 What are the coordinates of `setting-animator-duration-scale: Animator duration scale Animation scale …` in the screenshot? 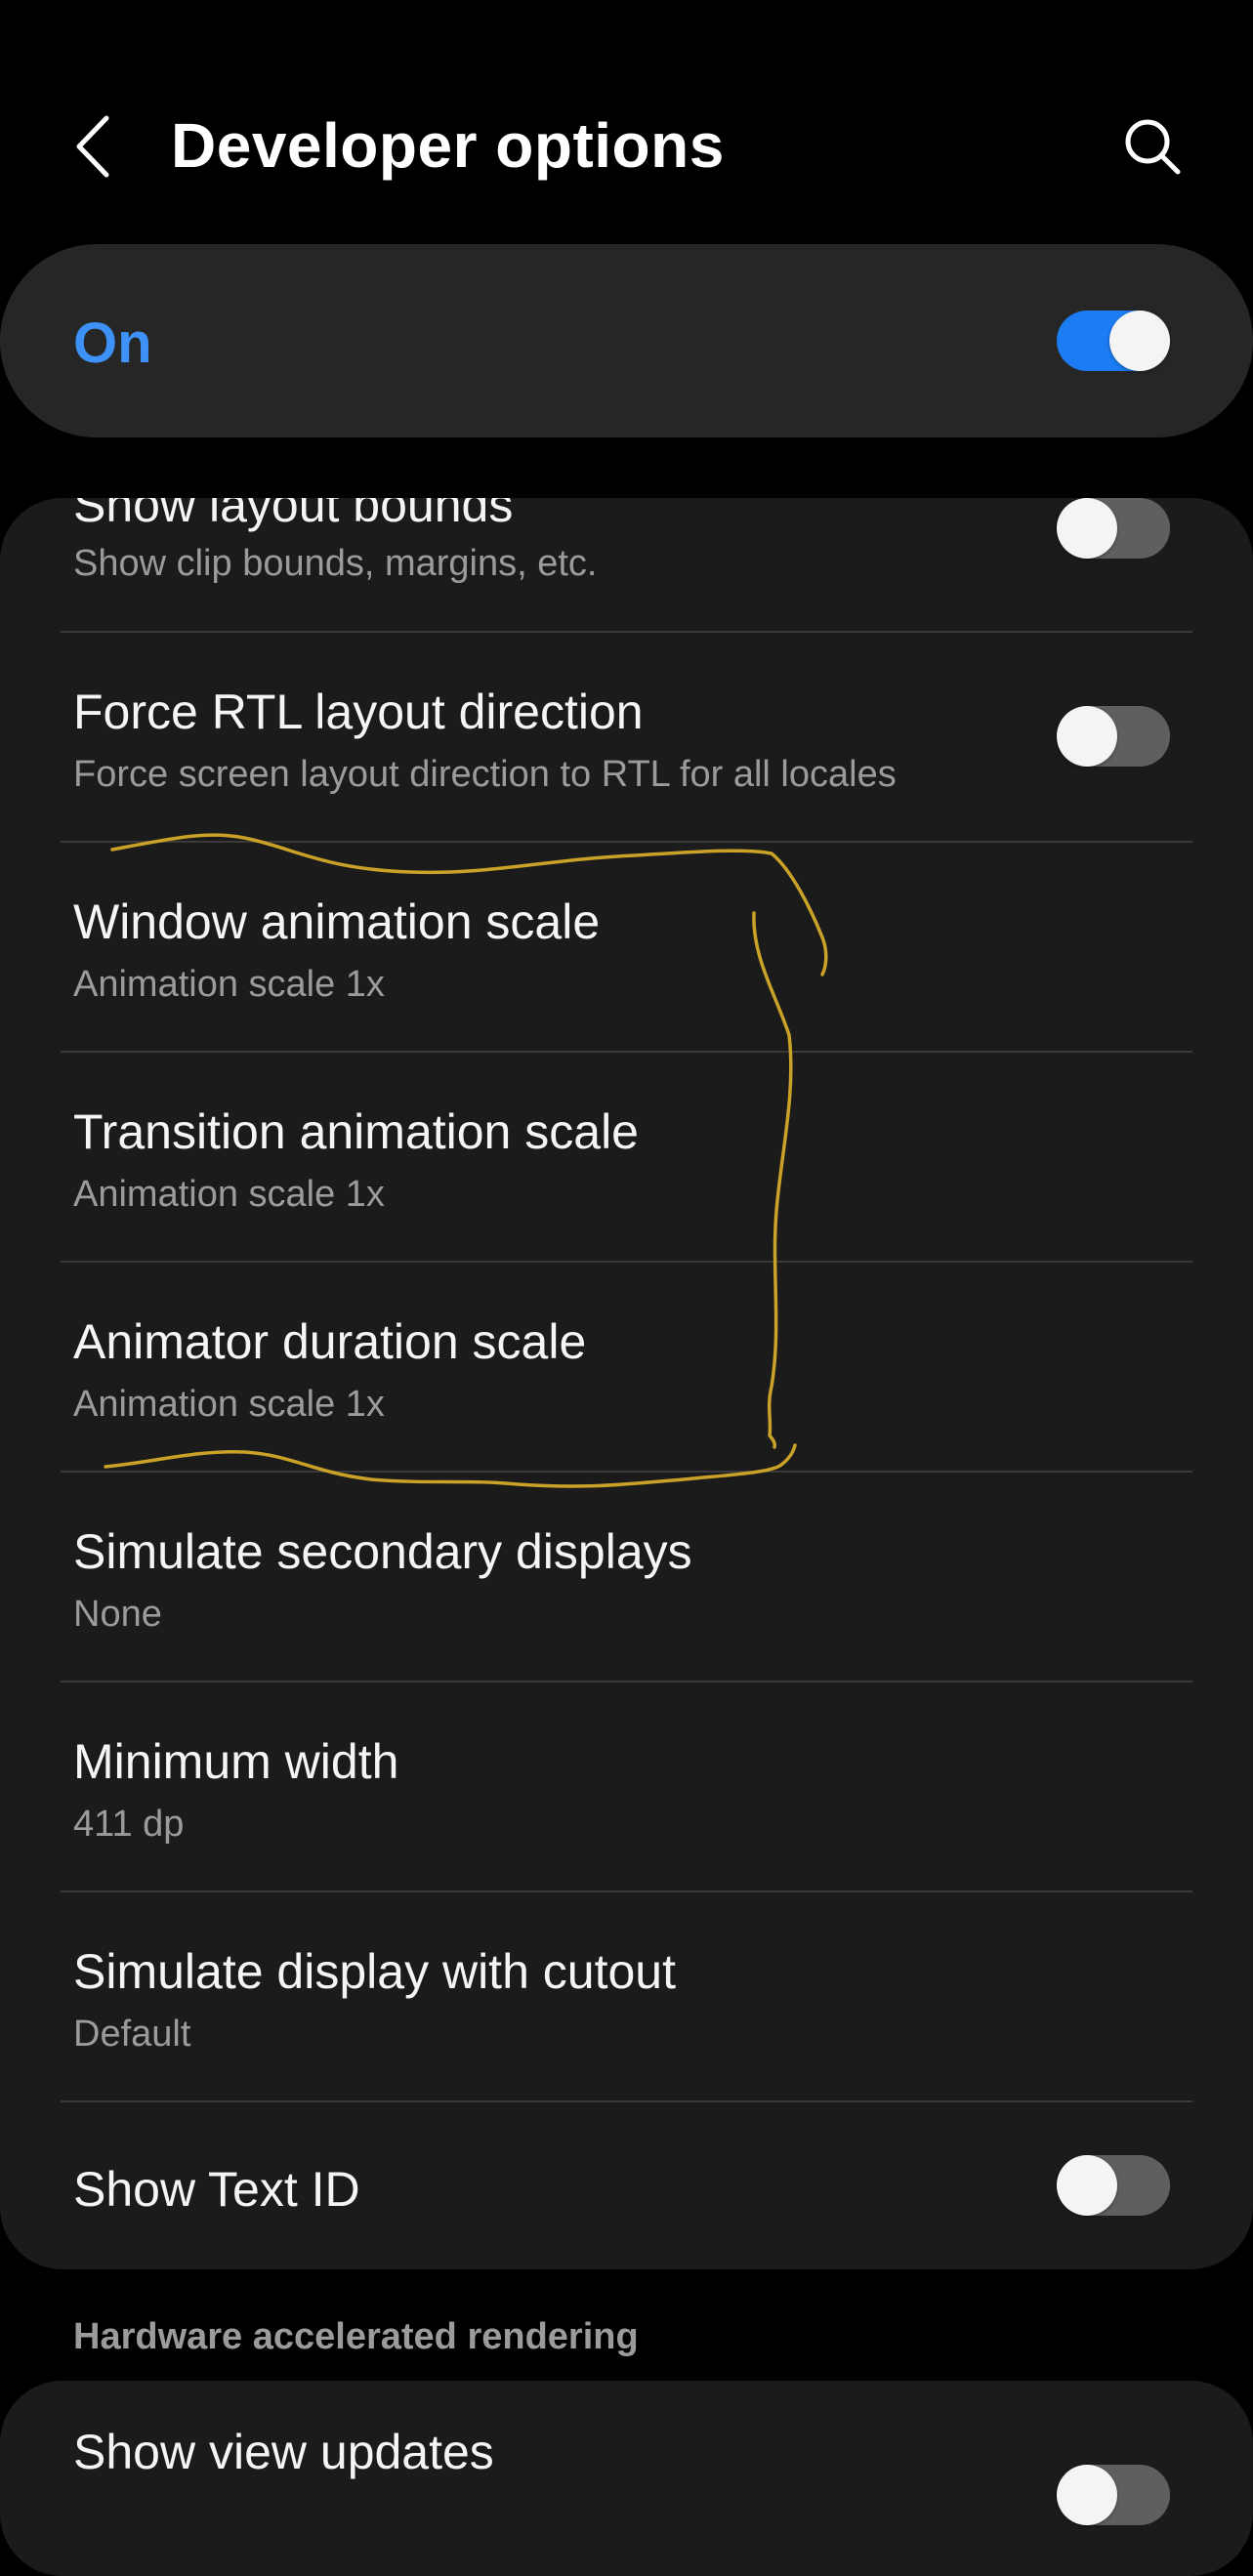 It's located at (626, 1367).